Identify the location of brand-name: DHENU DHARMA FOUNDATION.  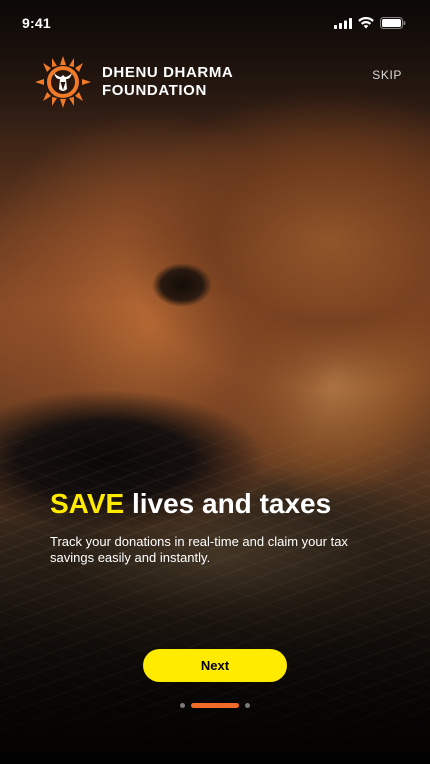
(167, 82).